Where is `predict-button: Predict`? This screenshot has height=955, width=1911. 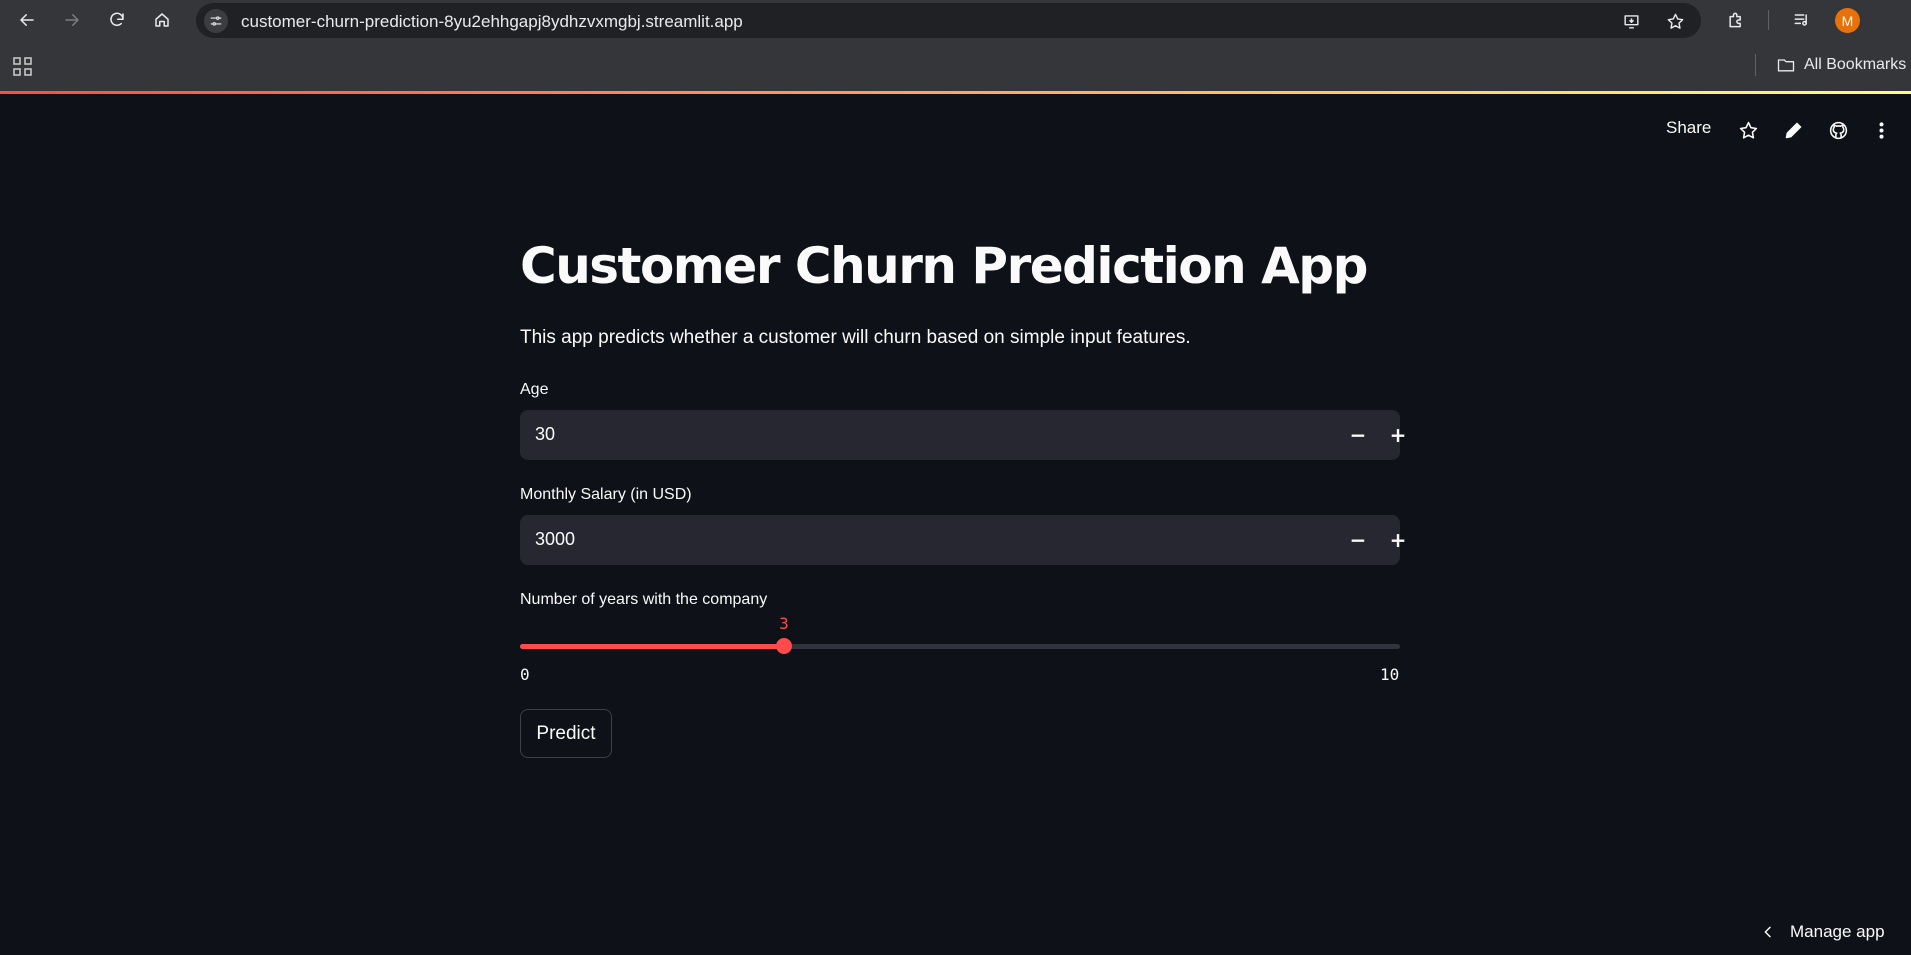
predict-button: Predict is located at coordinates (566, 733).